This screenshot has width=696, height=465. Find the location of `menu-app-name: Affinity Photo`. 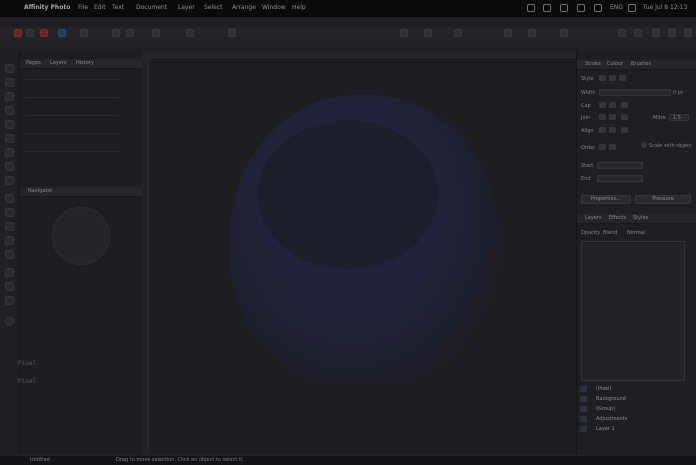

menu-app-name: Affinity Photo is located at coordinates (47, 7).